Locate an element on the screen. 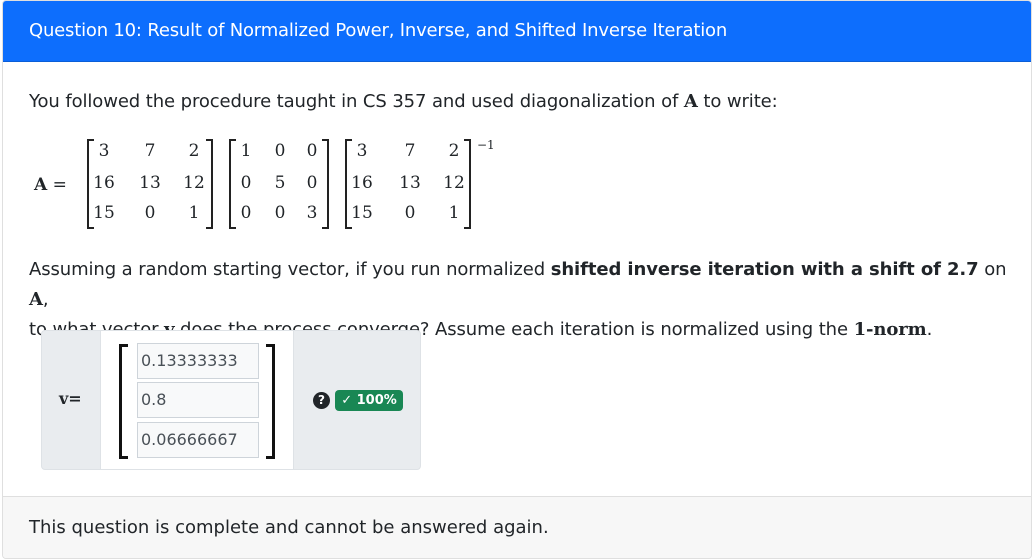 This screenshot has width=1032, height=559. vector-input-group: 0.13333333 0.8 0.06666667 is located at coordinates (197, 400).